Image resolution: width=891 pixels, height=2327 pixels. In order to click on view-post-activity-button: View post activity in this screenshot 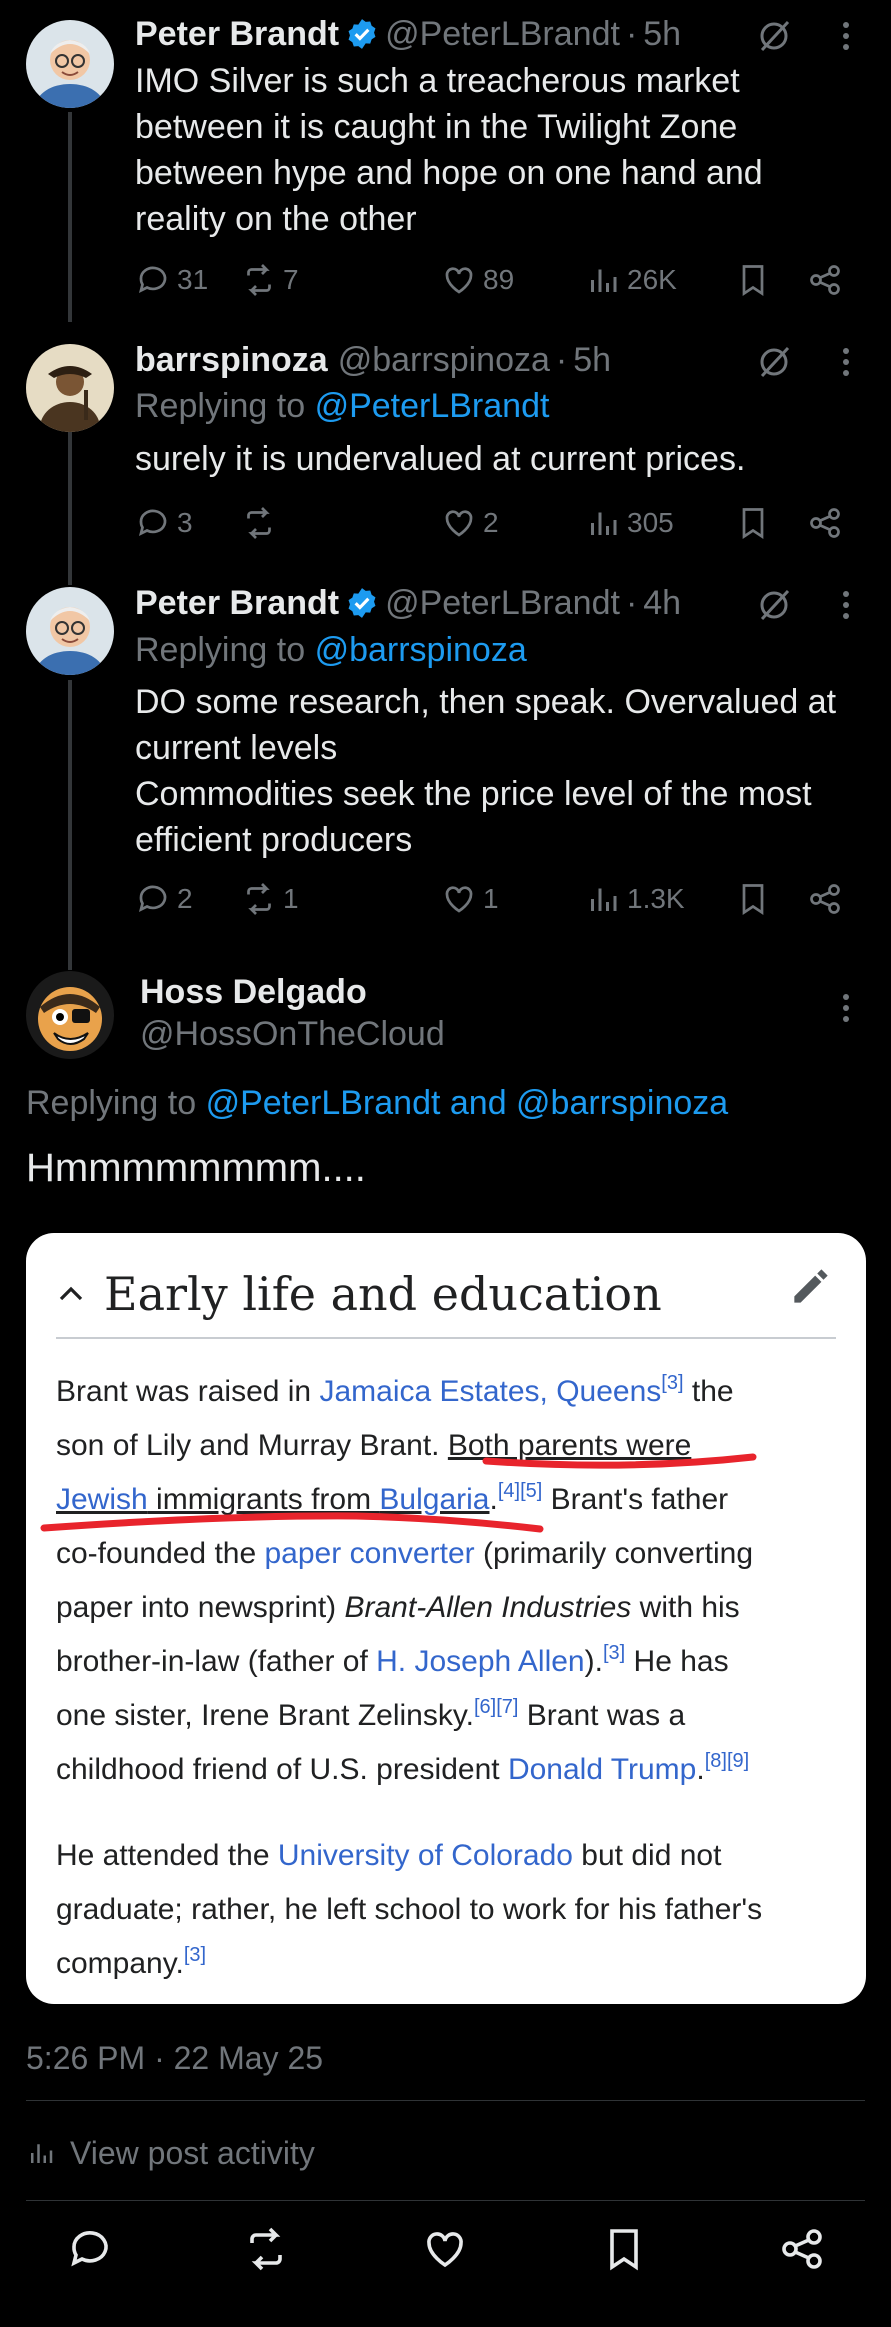, I will do `click(170, 2153)`.